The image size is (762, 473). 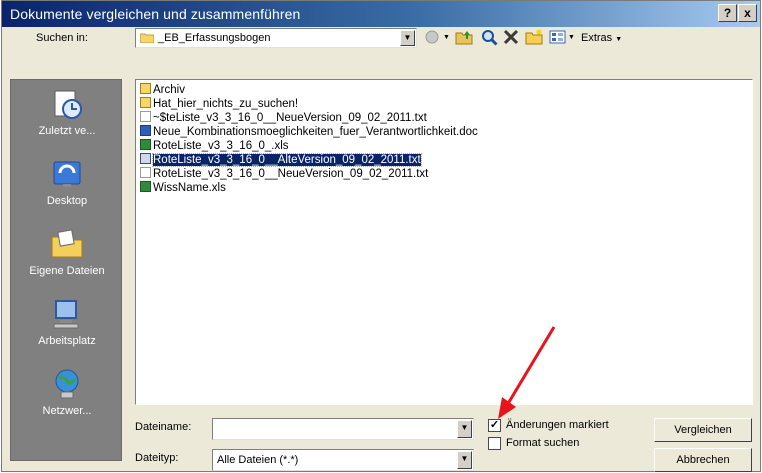 I want to click on filename-label: Dateiname:, so click(x=163, y=427).